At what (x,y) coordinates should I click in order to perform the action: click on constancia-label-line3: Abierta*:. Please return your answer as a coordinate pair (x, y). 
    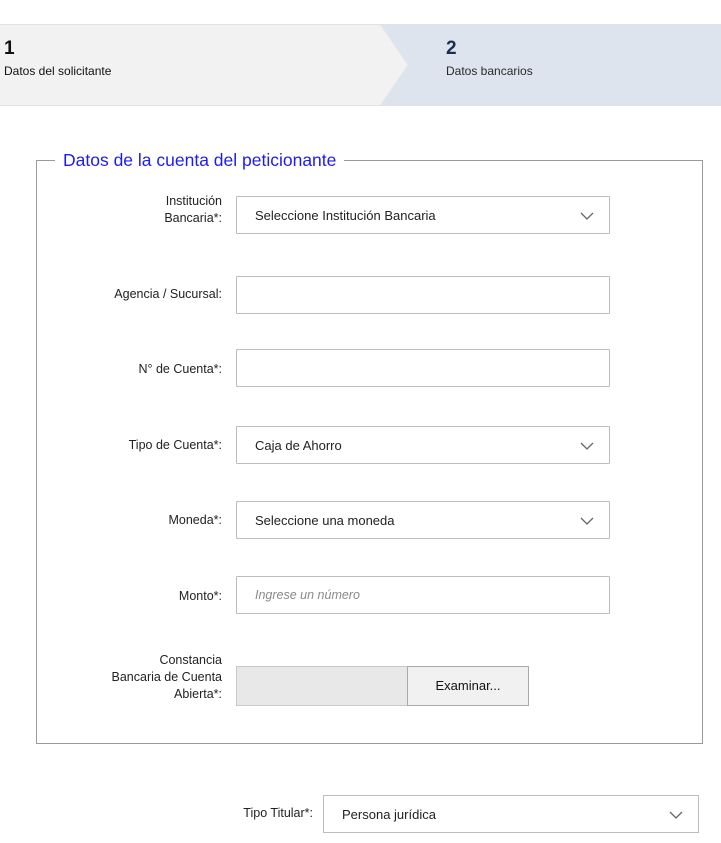
    Looking at the image, I should click on (198, 694).